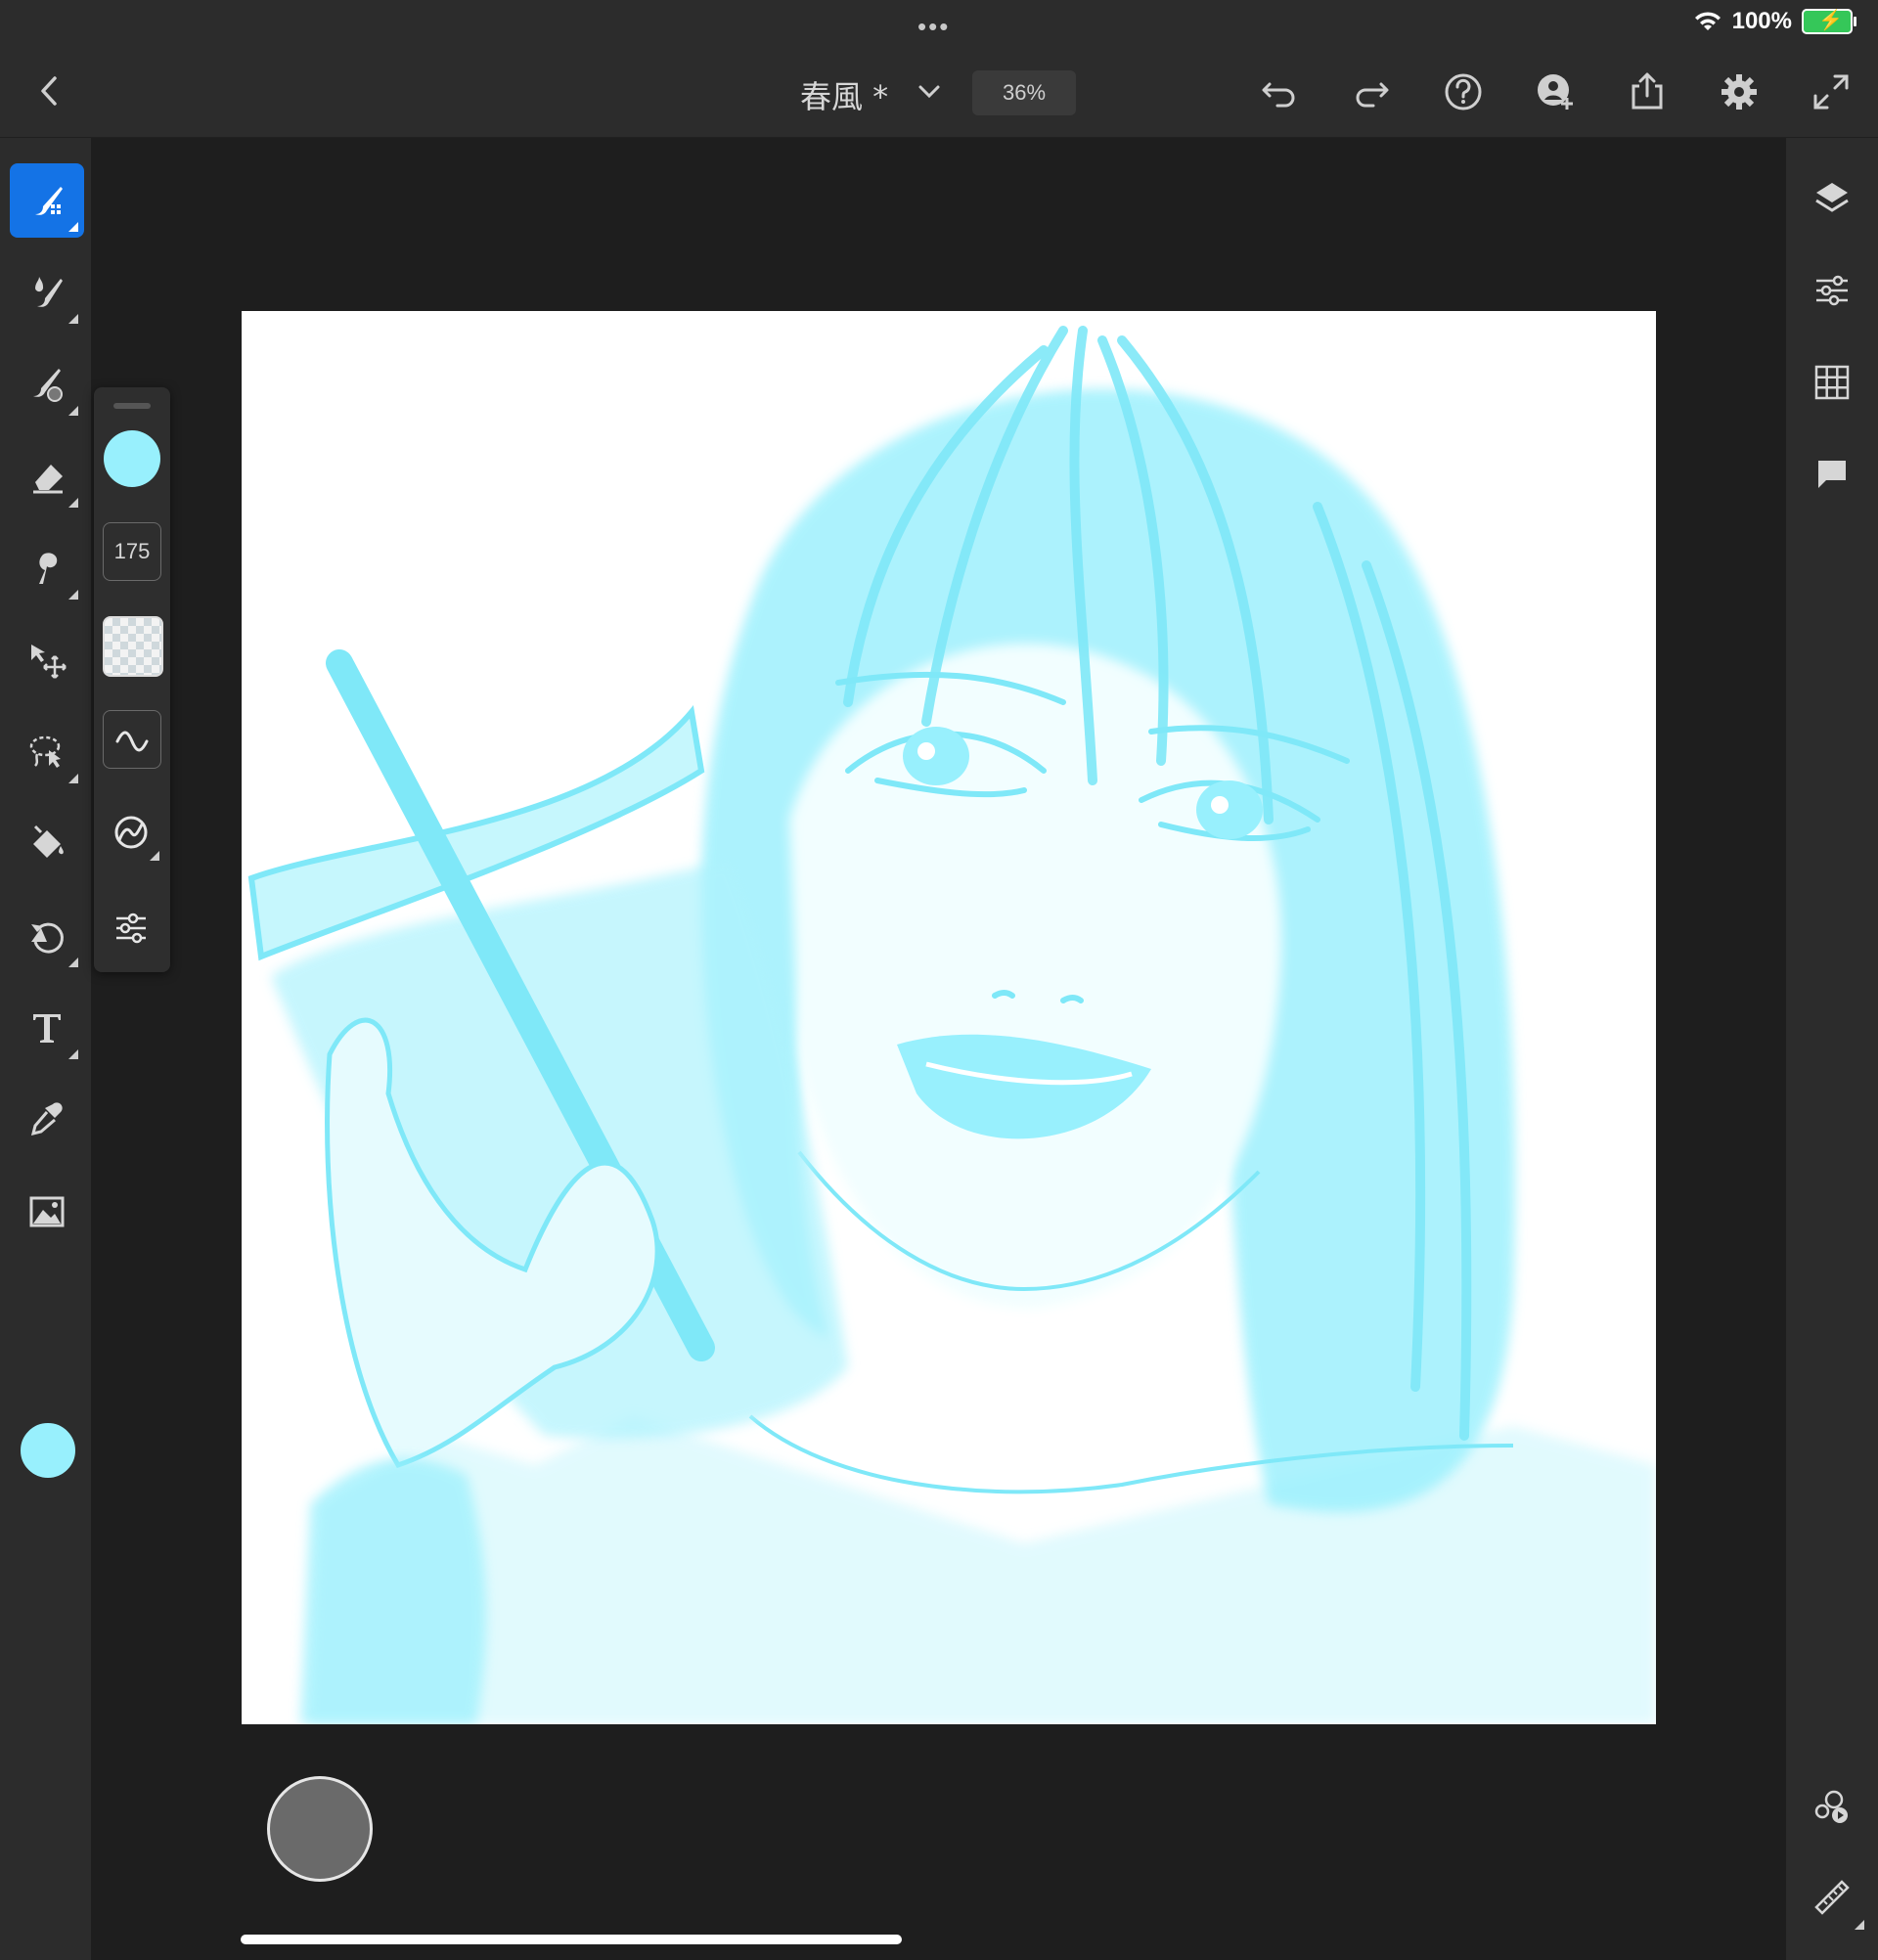 The width and height of the screenshot is (1878, 1960). Describe the element at coordinates (1832, 475) in the screenshot. I see `comments-icon` at that location.